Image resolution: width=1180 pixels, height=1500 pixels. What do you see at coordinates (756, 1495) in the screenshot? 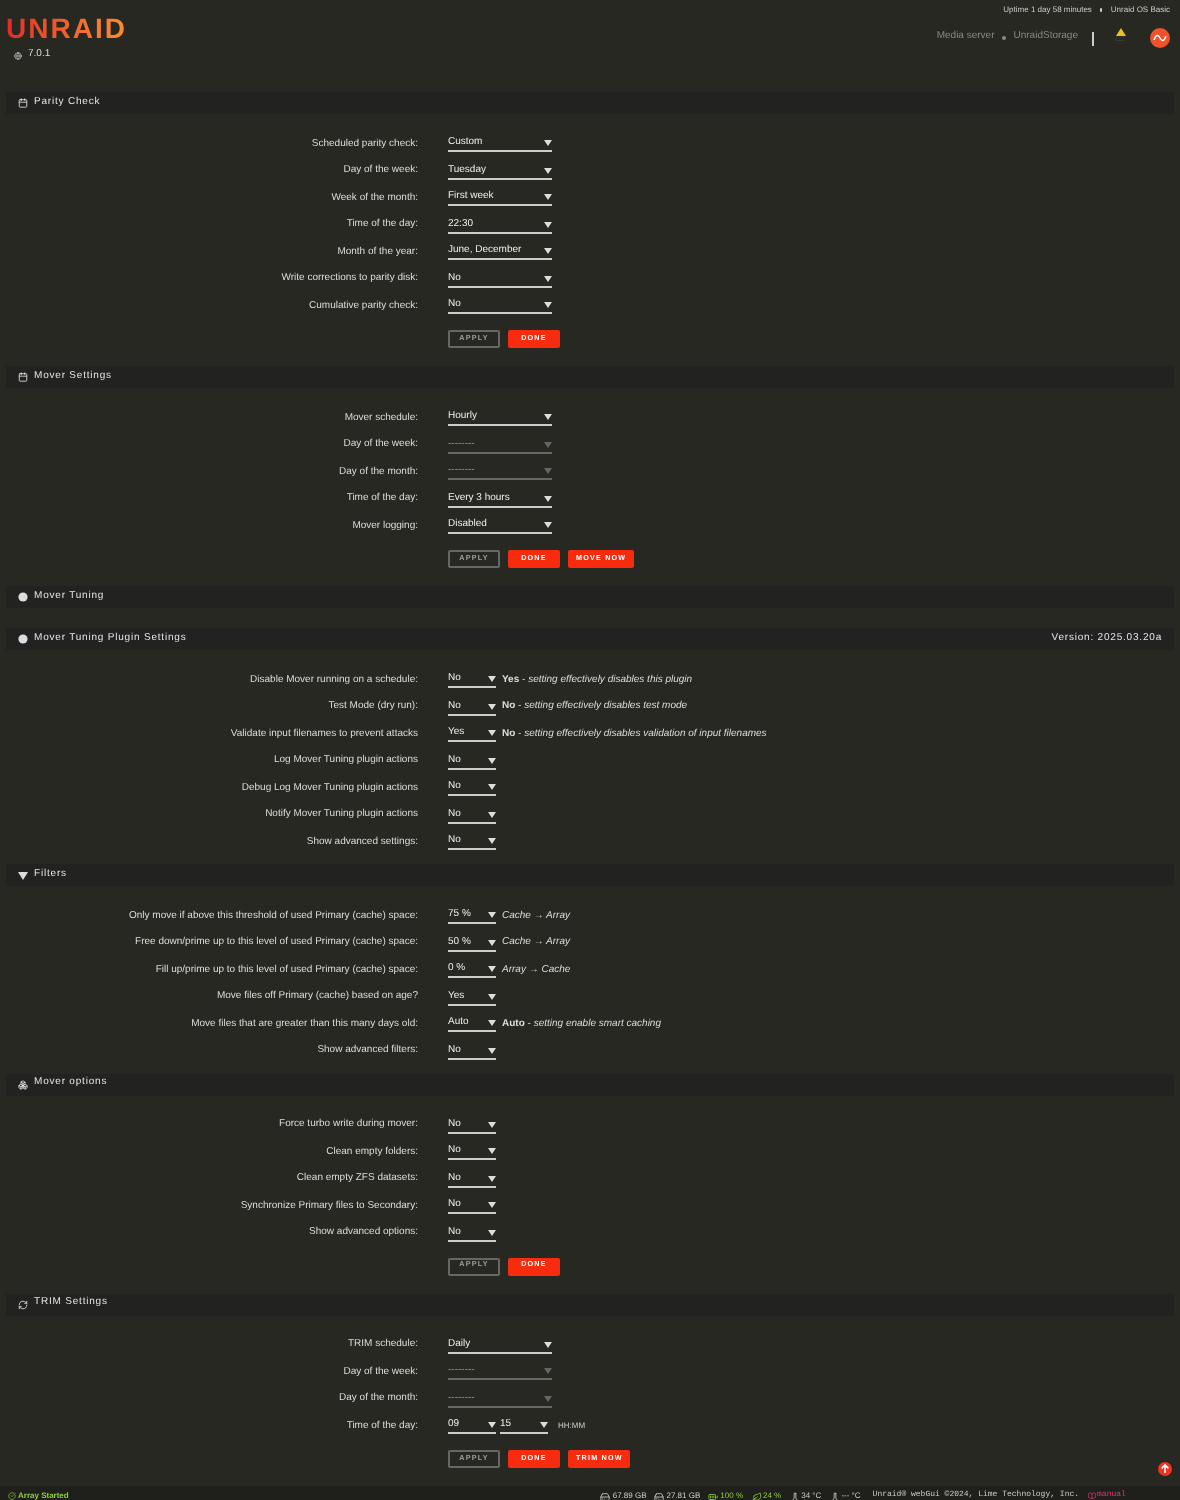
I see `leaf-icon` at bounding box center [756, 1495].